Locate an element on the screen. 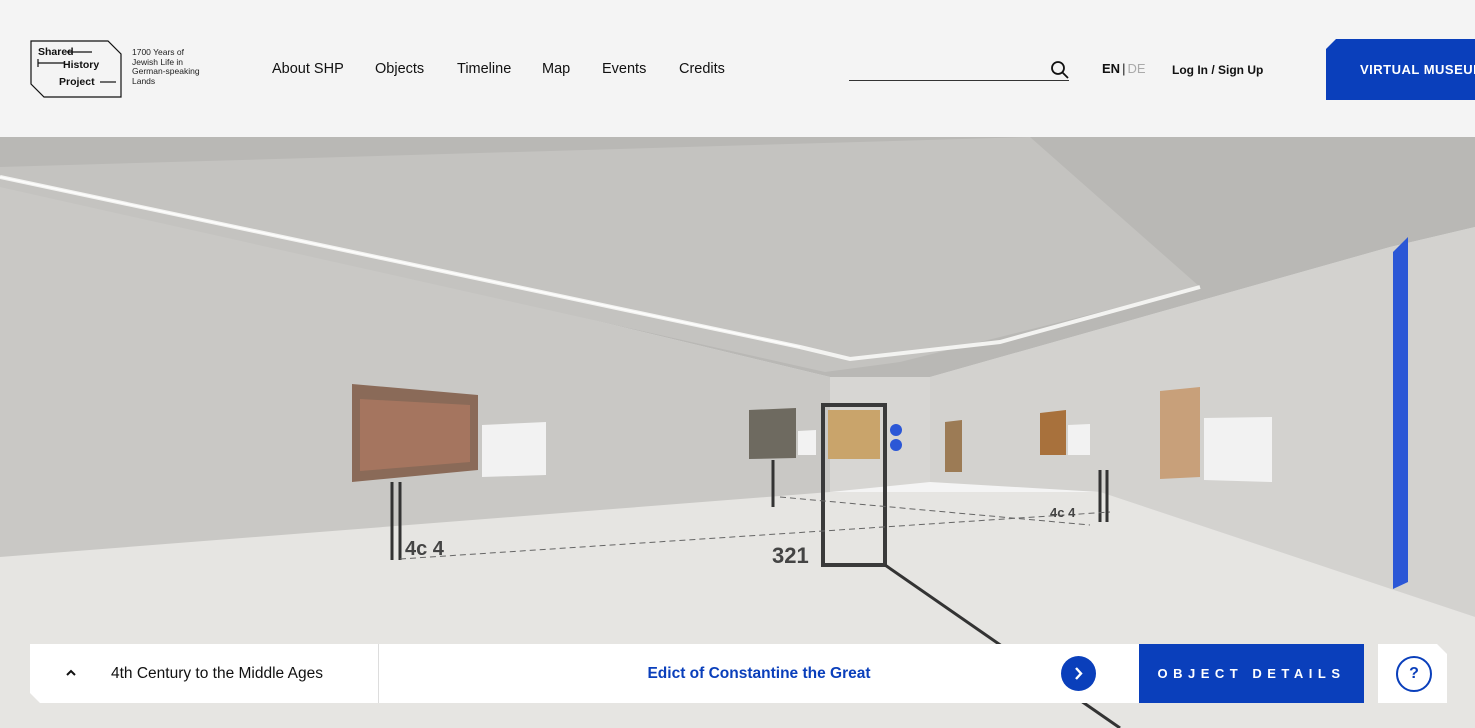 Image resolution: width=1475 pixels, height=728 pixels. nav-objects: Objects is located at coordinates (399, 69).